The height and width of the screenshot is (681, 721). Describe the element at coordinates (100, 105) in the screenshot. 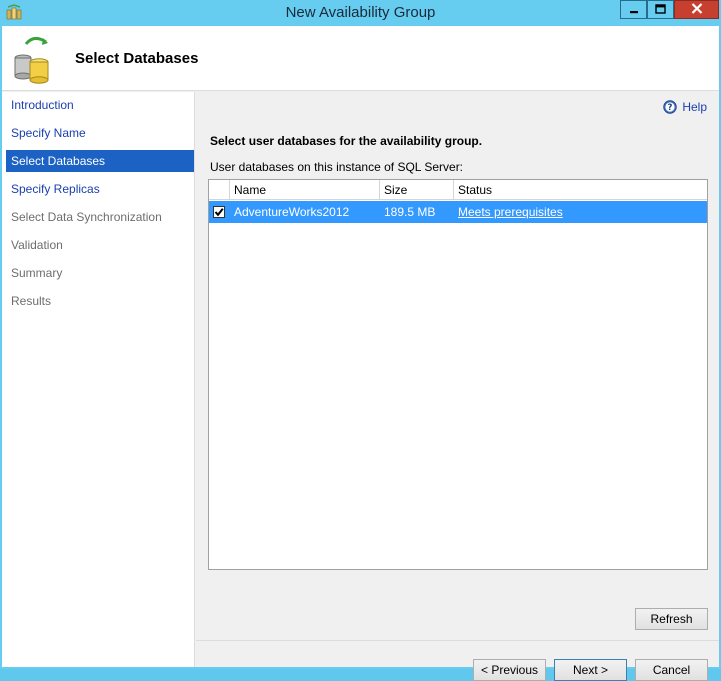

I see `sidebar-item-introduction: Introduction` at that location.